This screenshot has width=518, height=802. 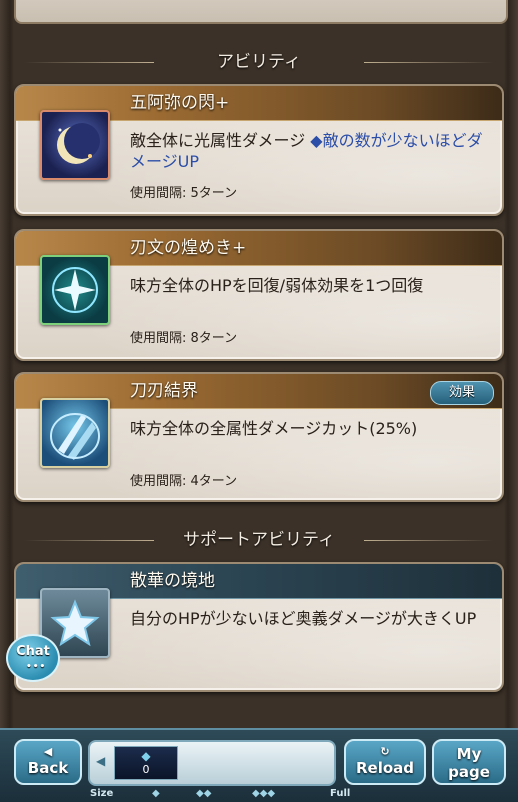 I want to click on my-page-label-1: My, so click(x=469, y=754).